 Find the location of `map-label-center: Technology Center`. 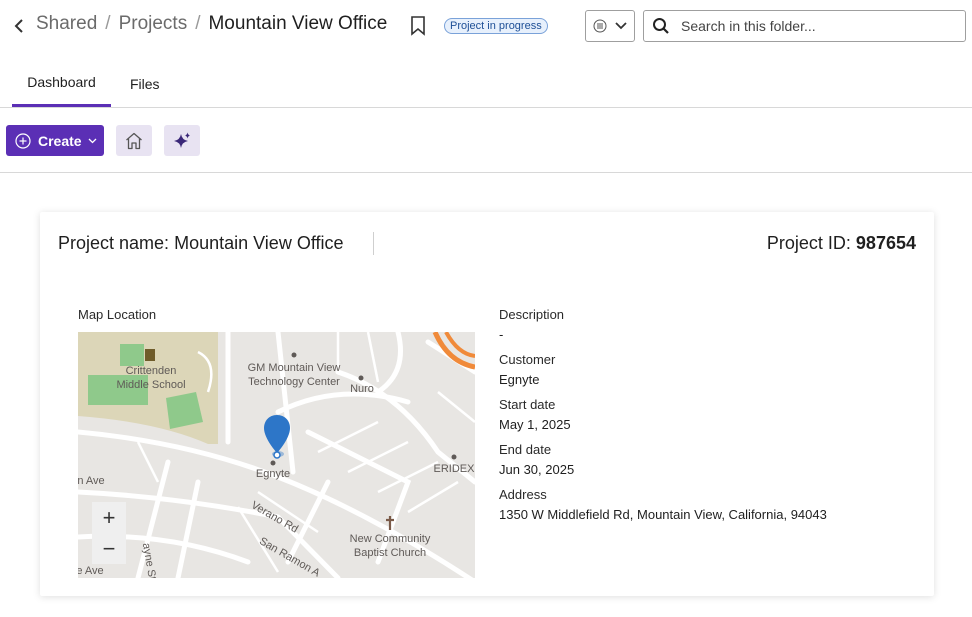

map-label-center: Technology Center is located at coordinates (294, 382).